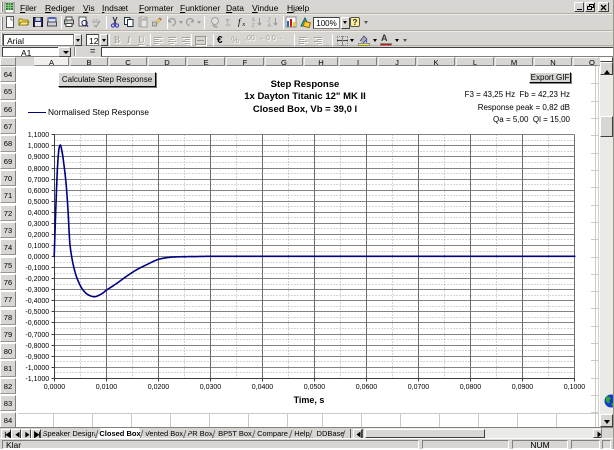  I want to click on svg-text: -0,3000, so click(37, 290).